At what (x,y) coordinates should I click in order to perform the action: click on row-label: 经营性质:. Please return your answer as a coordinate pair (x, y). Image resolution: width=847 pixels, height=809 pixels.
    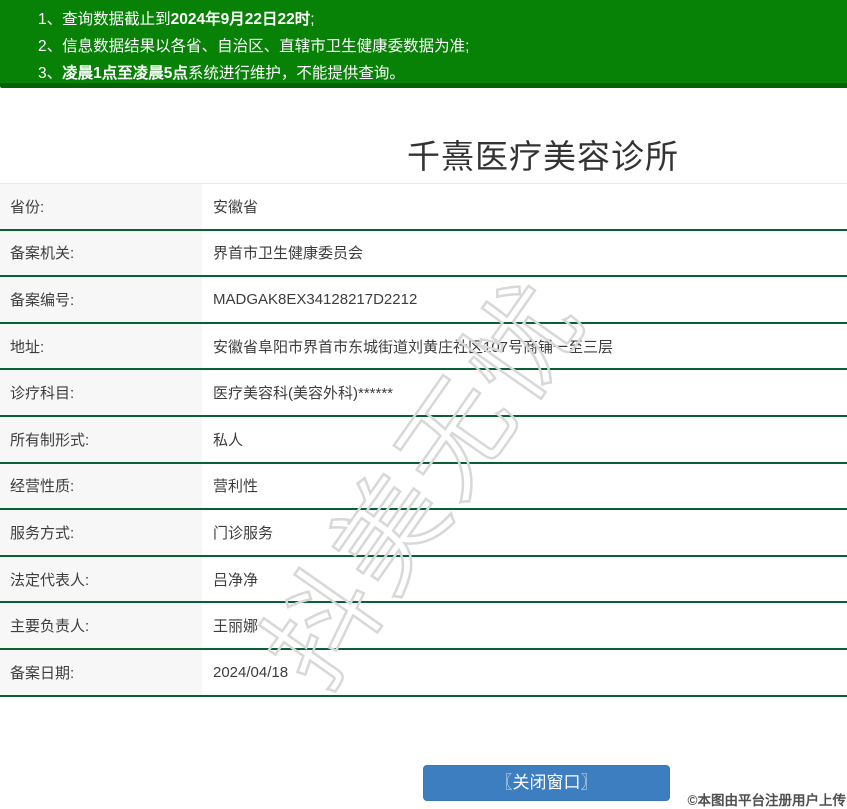
    Looking at the image, I should click on (101, 486).